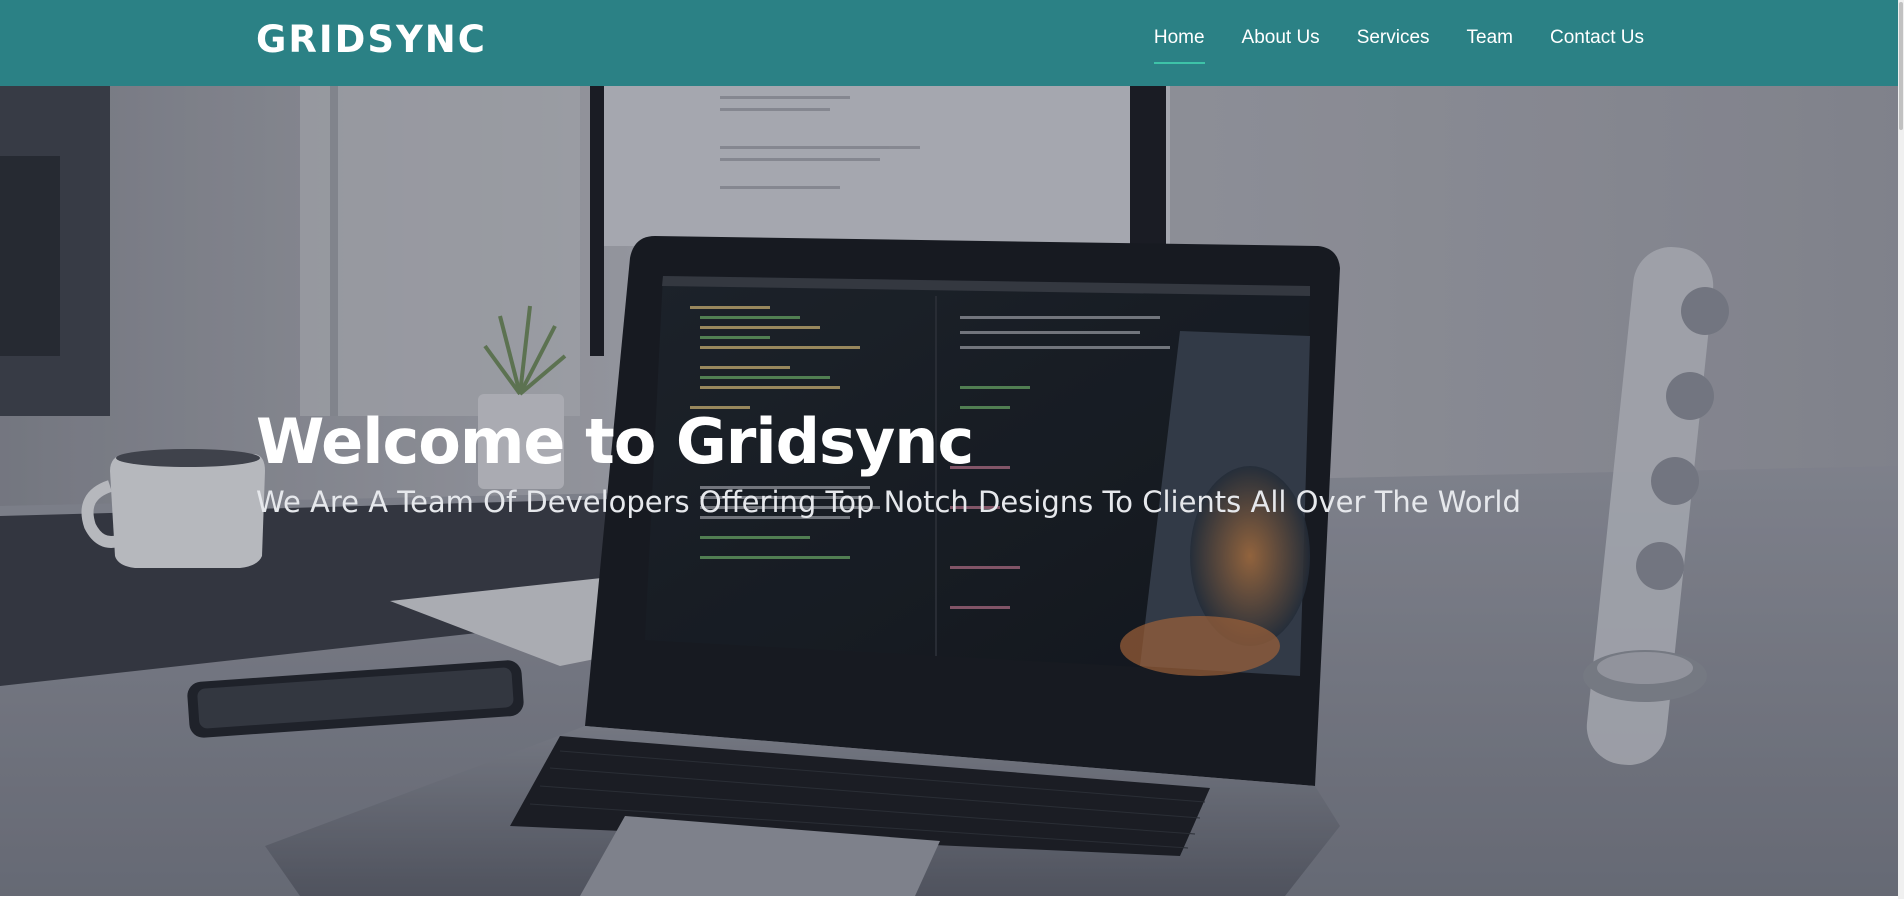 This screenshot has width=1904, height=899. I want to click on nav-item-about-us: About Us, so click(1281, 41).